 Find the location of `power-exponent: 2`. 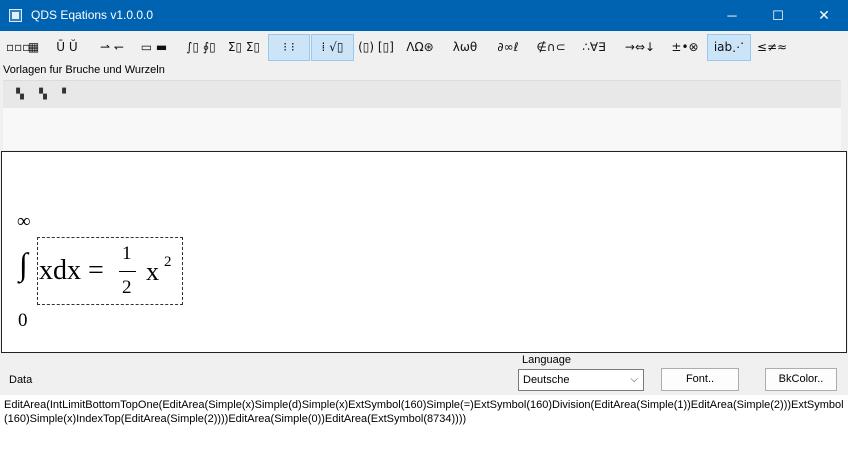

power-exponent: 2 is located at coordinates (168, 262).